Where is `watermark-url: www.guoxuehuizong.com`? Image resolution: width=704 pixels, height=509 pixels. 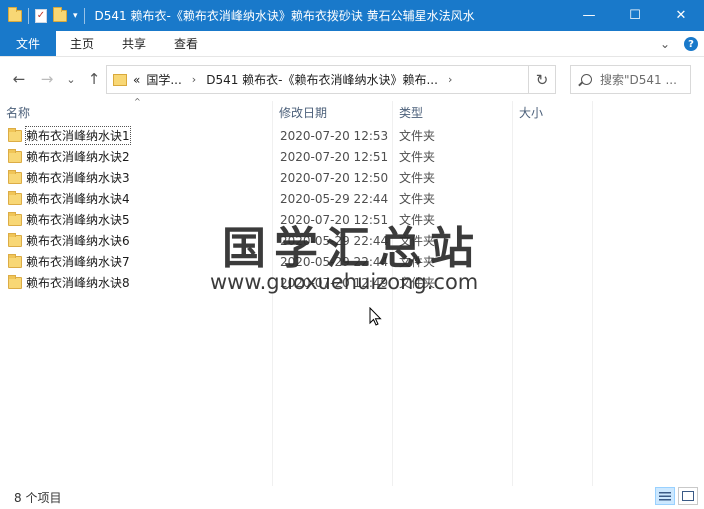 watermark-url: www.guoxuehuizong.com is located at coordinates (344, 282).